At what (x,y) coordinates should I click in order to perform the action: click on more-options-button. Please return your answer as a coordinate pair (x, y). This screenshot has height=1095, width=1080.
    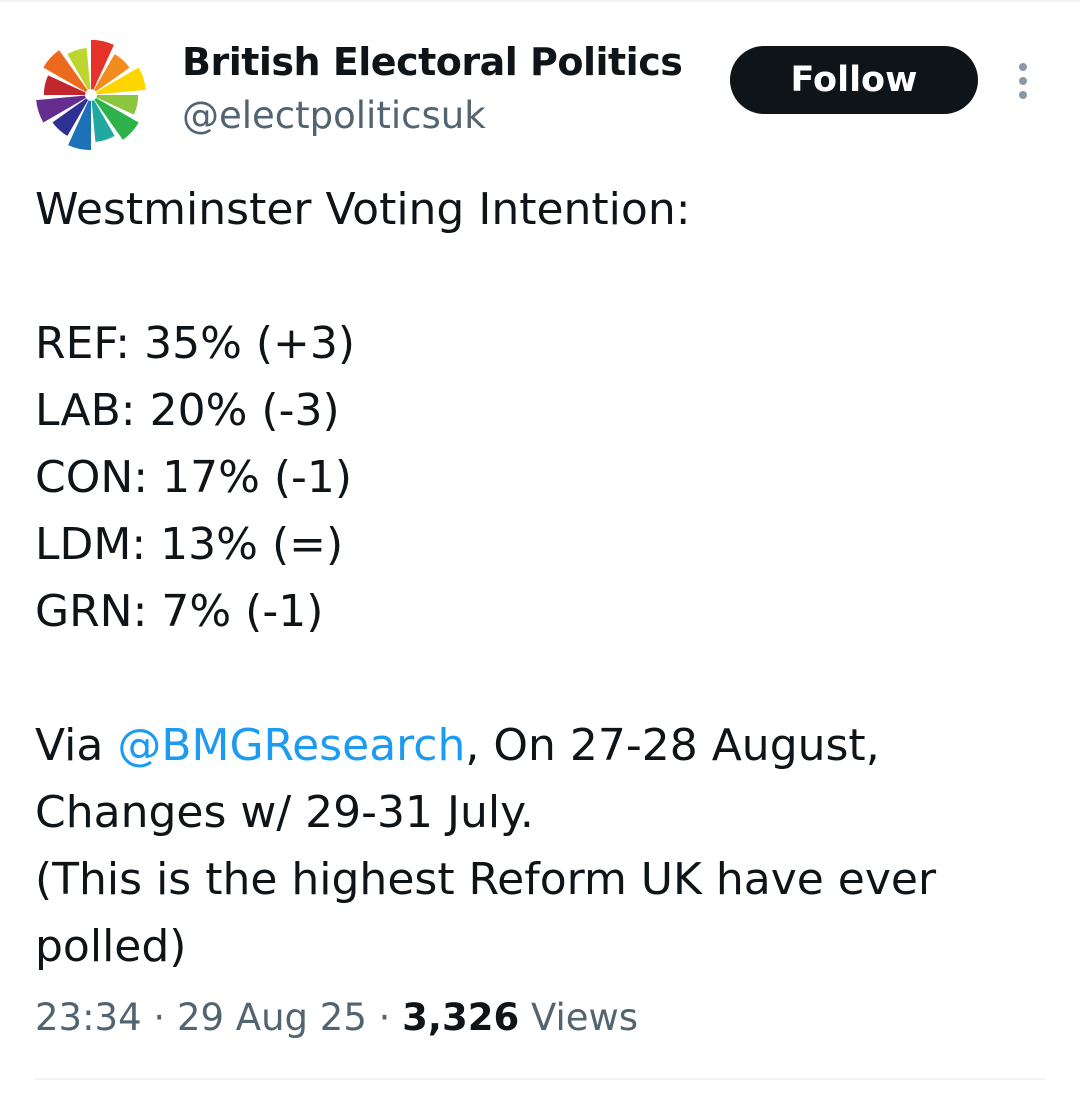
    Looking at the image, I should click on (1023, 81).